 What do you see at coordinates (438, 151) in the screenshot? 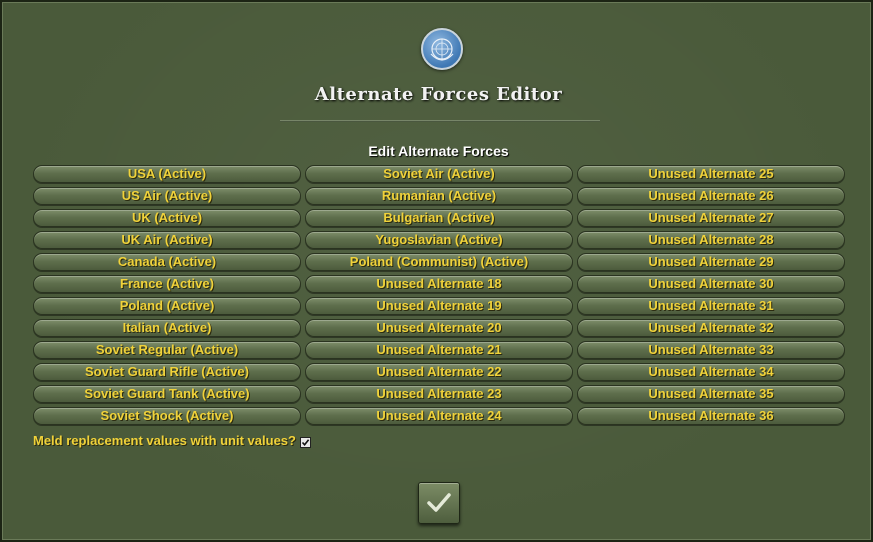
I see `section-title: Edit Alternate Forces` at bounding box center [438, 151].